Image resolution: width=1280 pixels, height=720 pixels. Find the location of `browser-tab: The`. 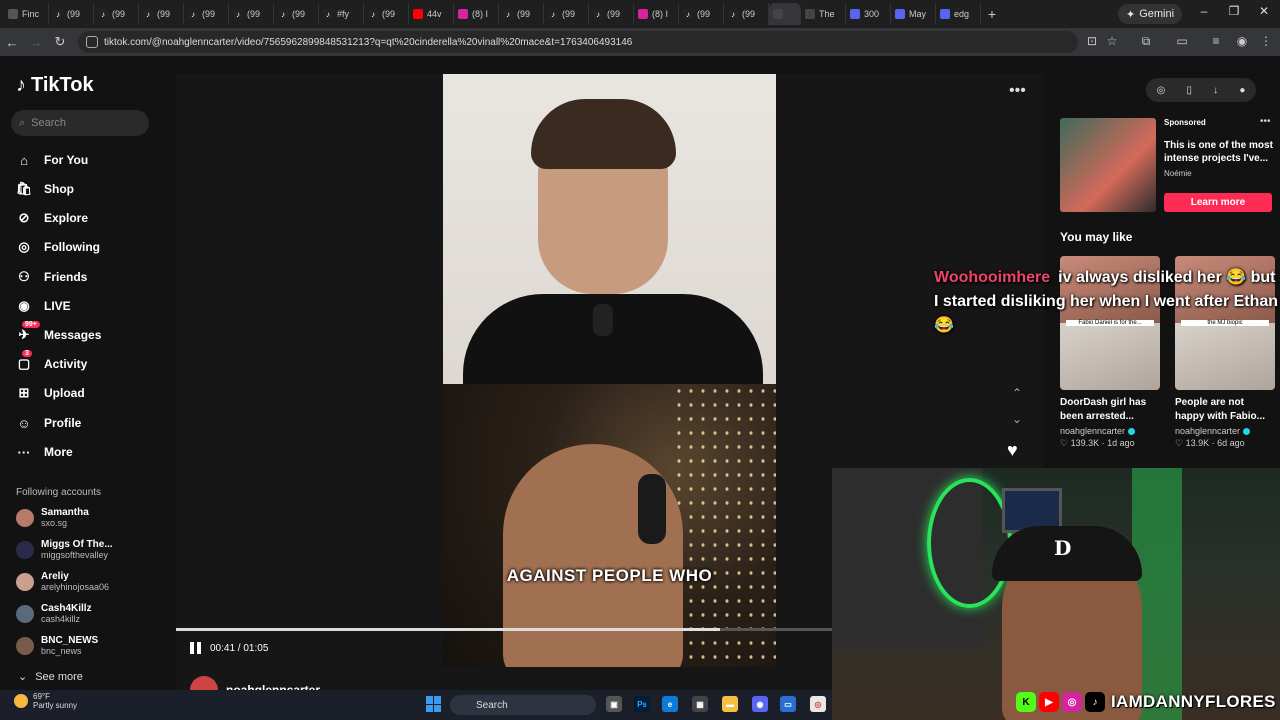

browser-tab: The is located at coordinates (823, 14).